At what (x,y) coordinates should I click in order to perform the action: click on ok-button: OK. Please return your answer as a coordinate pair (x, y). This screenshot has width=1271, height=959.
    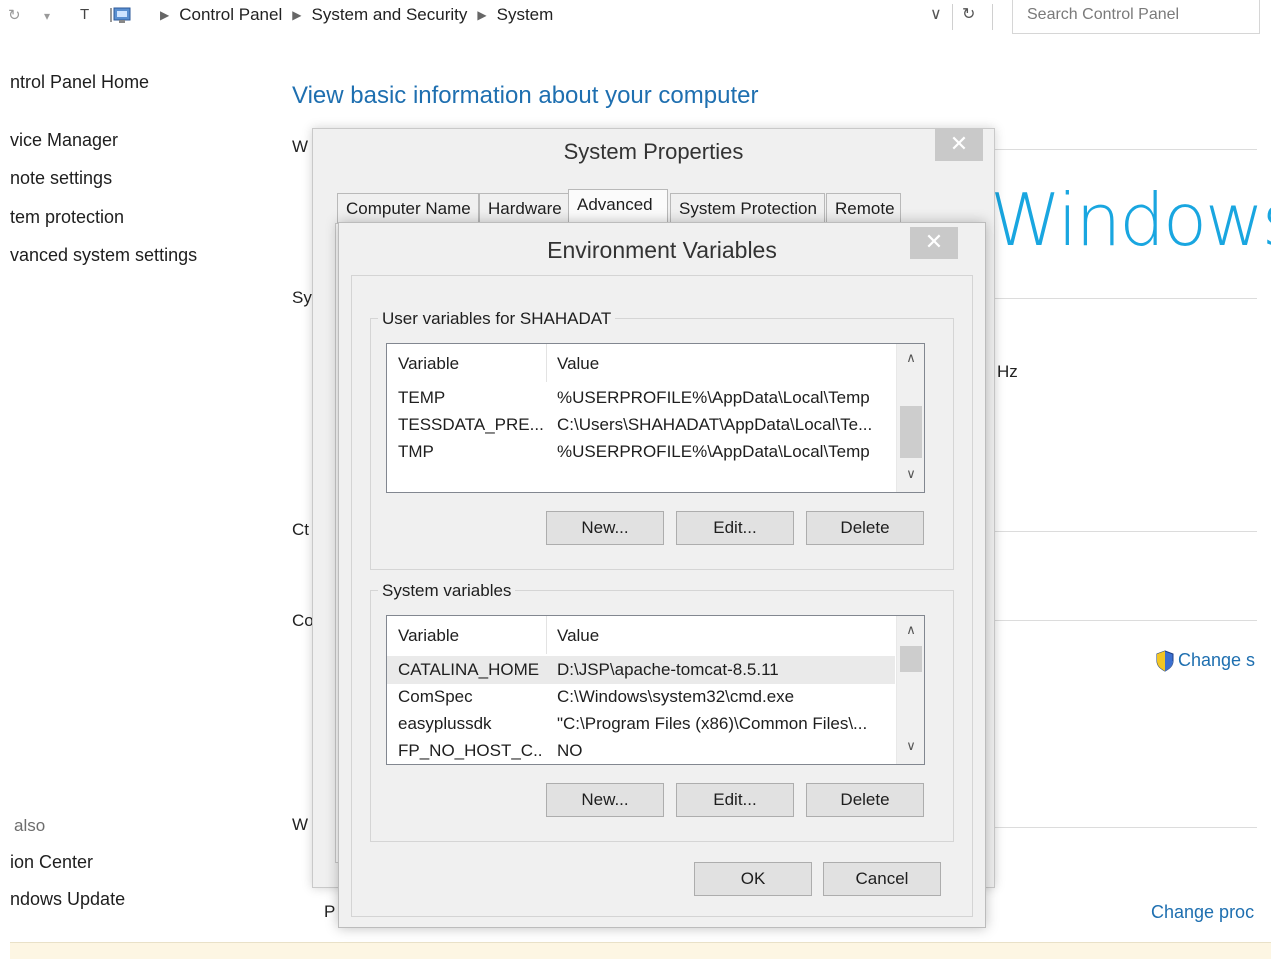
    Looking at the image, I should click on (753, 879).